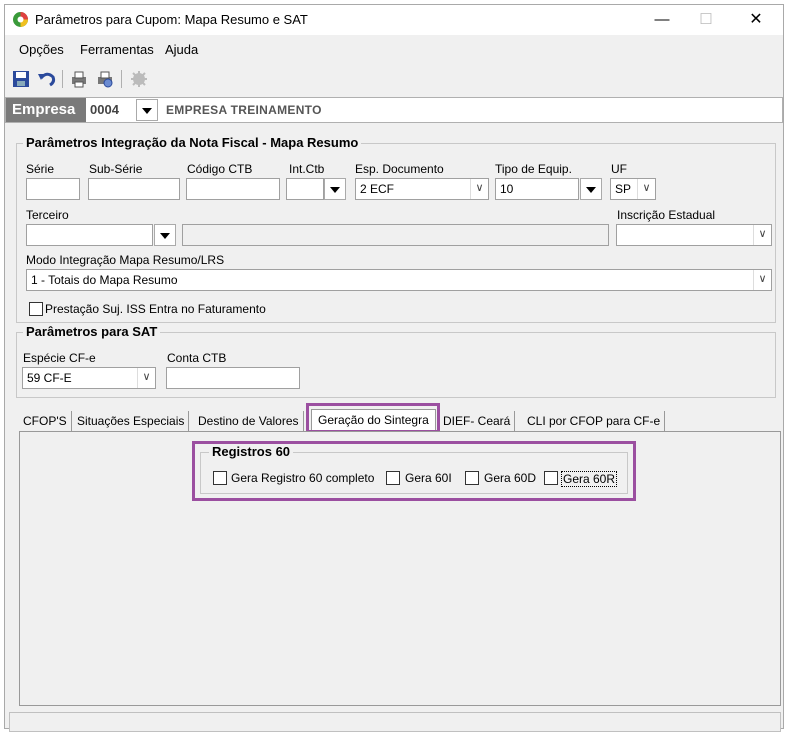  Describe the element at coordinates (45, 421) in the screenshot. I see `tab-cfops: CFOP'S` at that location.